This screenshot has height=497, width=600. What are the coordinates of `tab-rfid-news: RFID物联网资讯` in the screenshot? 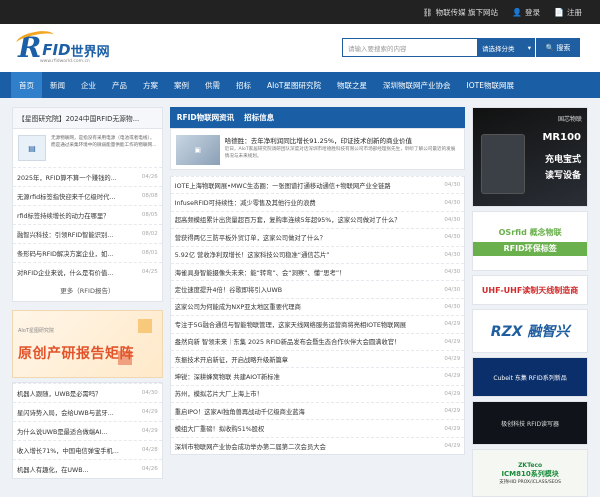 It's located at (205, 117).